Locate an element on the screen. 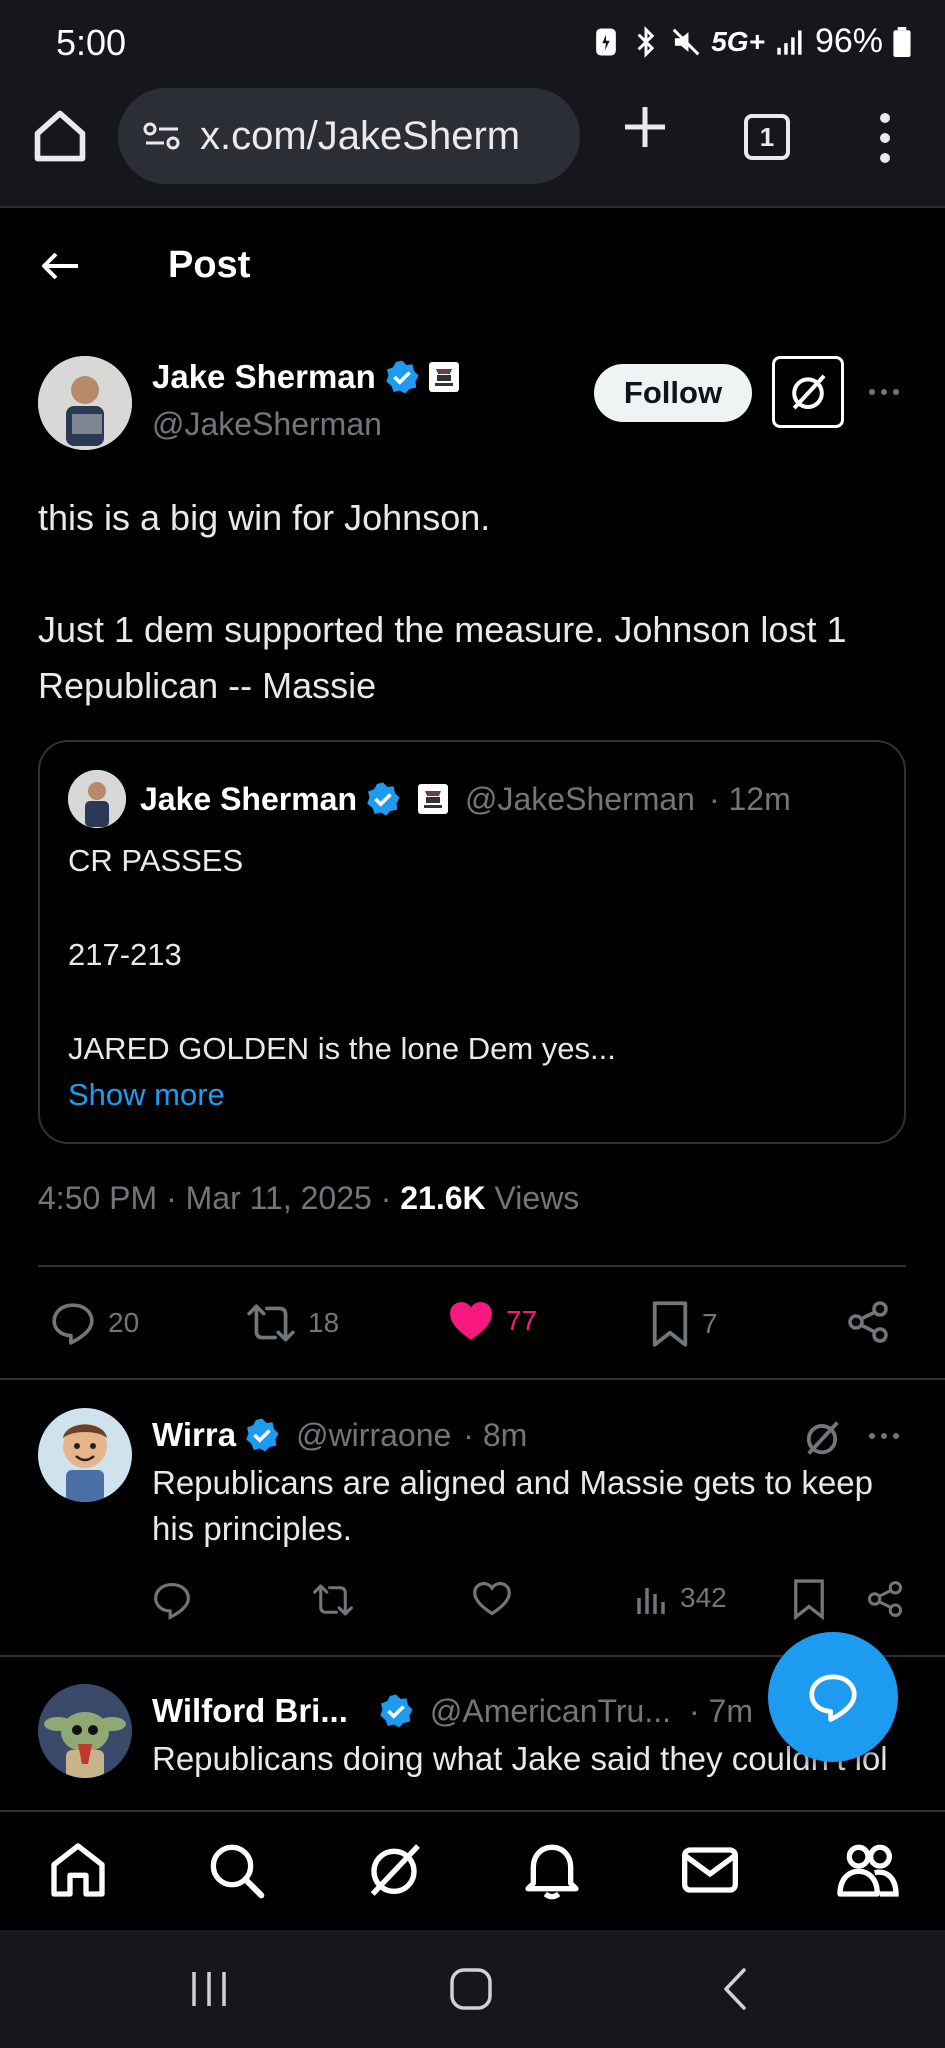  reply-views-button: 342 is located at coordinates (680, 1598).